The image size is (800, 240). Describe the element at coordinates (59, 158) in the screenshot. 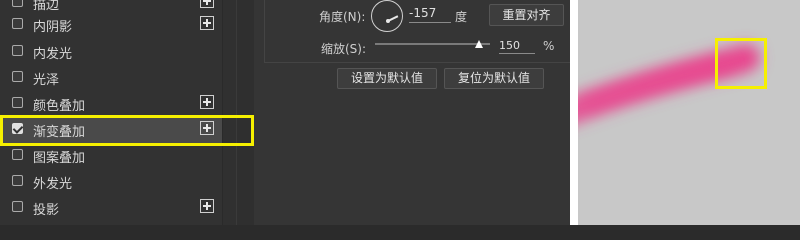

I see `effect-label: 图案叠加` at that location.